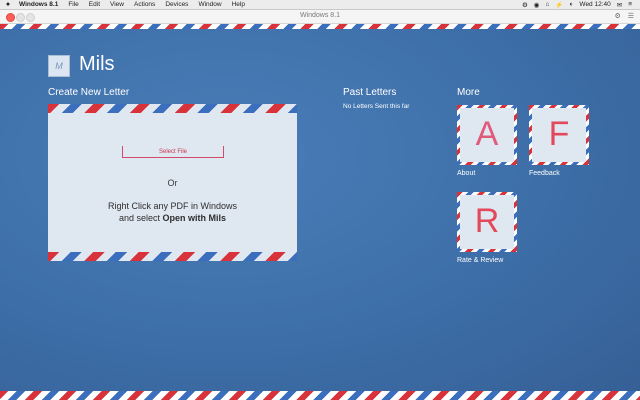  I want to click on create-section-title: Create New Letter, so click(89, 92).